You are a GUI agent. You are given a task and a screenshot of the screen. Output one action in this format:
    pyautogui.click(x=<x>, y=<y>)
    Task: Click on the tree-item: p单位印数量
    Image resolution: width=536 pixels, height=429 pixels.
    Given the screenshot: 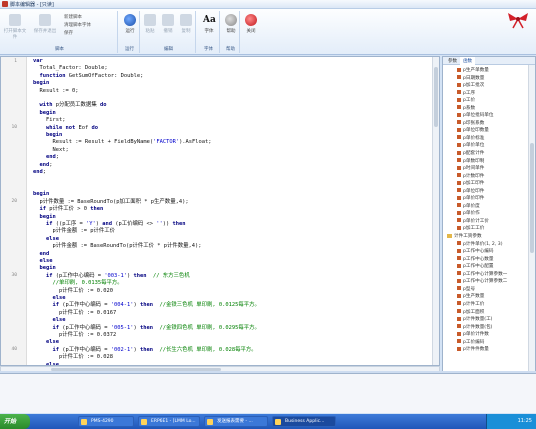 What is the action you would take?
    pyautogui.click(x=485, y=131)
    